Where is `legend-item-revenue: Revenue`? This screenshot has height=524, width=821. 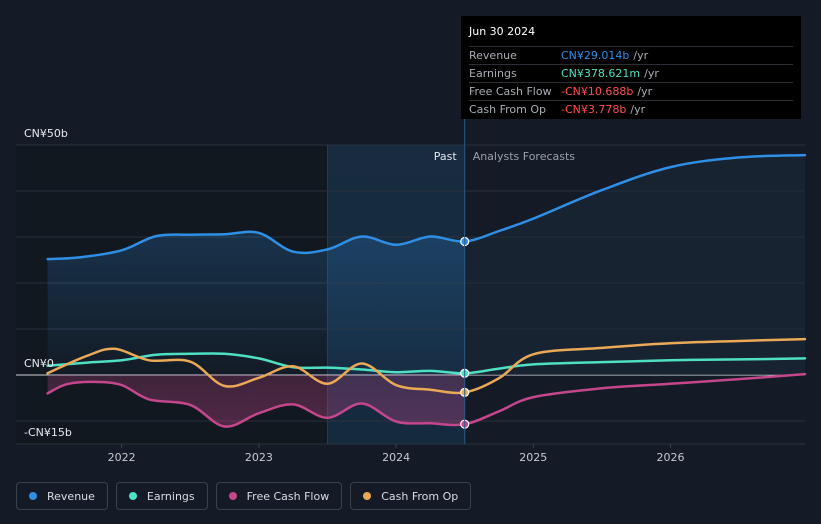 legend-item-revenue: Revenue is located at coordinates (62, 496).